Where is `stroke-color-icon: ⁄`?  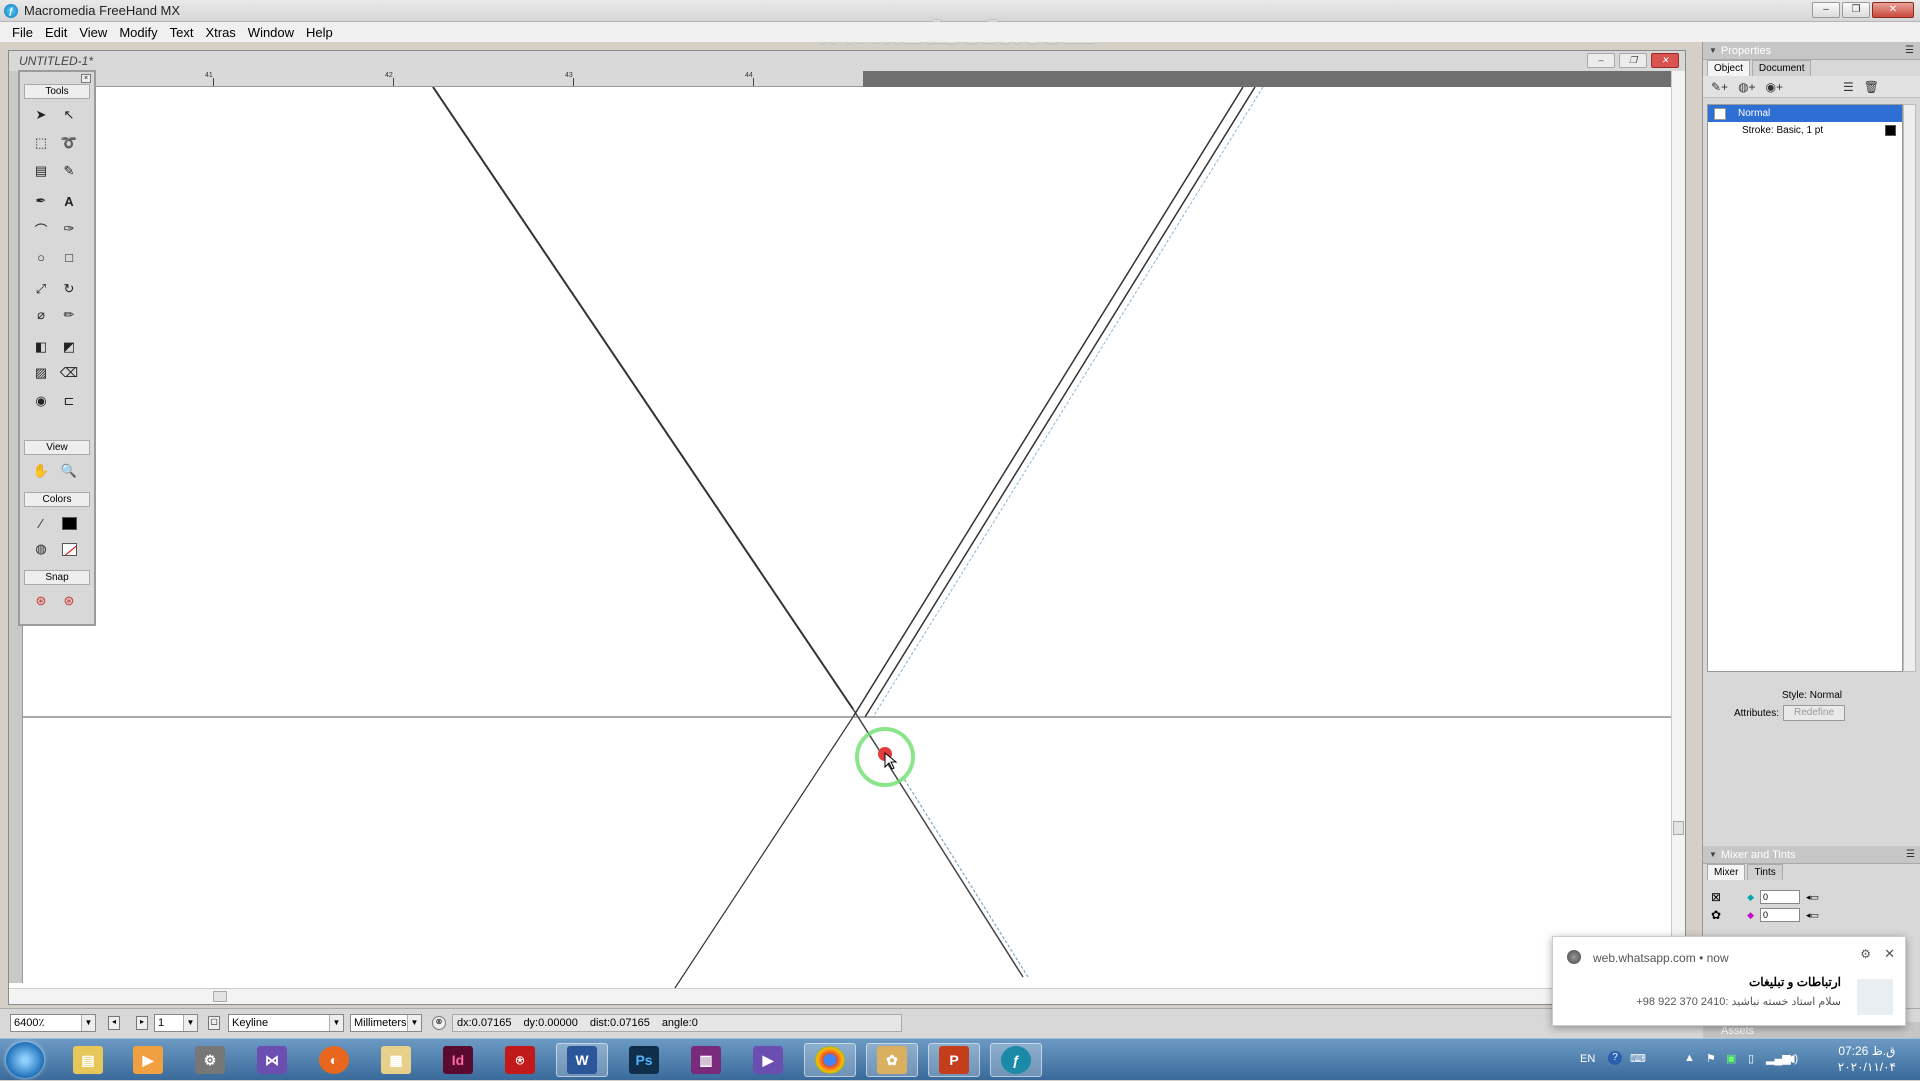
stroke-color-icon: ⁄ is located at coordinates (41, 523).